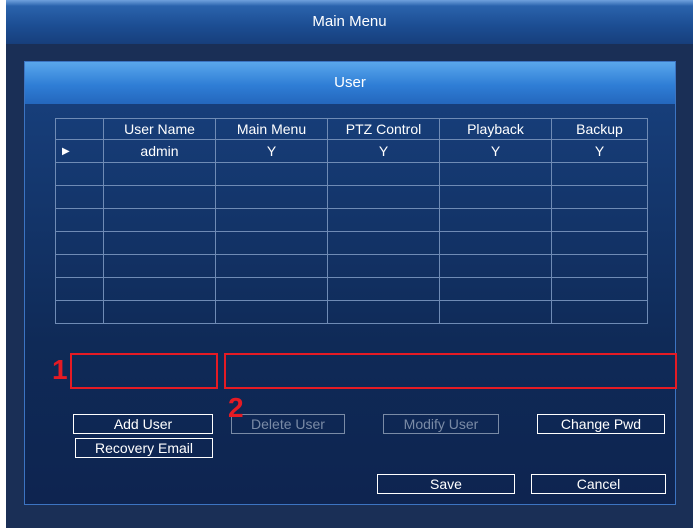 Image resolution: width=700 pixels, height=528 pixels. What do you see at coordinates (236, 407) in the screenshot?
I see `callout-marker-2: 2` at bounding box center [236, 407].